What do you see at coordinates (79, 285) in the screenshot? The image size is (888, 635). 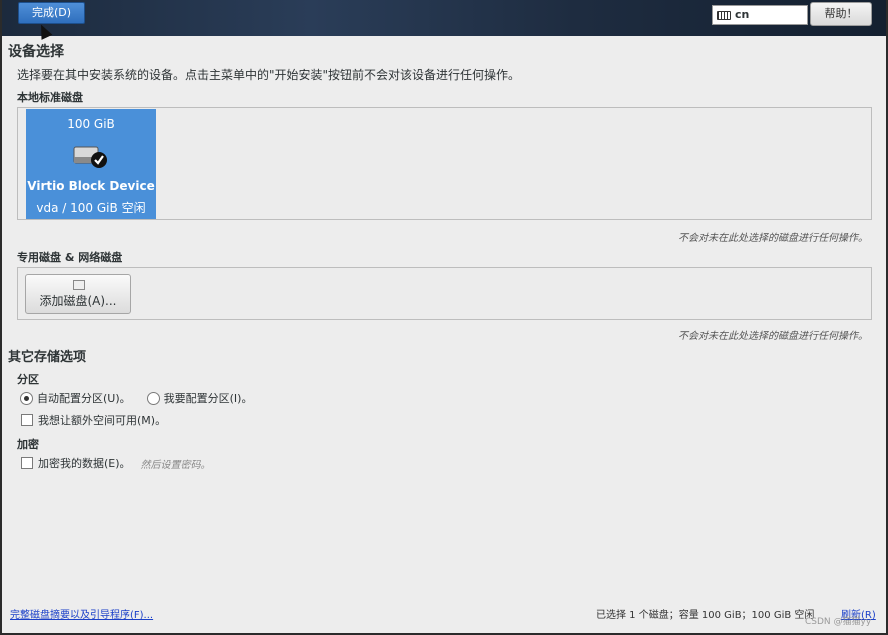 I see `add-disk-icon` at bounding box center [79, 285].